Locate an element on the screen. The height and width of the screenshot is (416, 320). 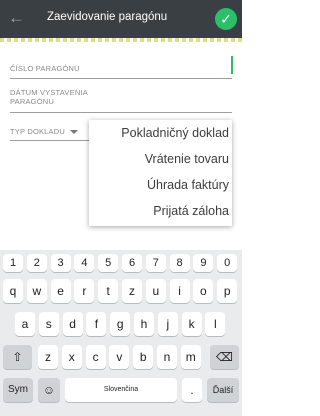
key-m: m is located at coordinates (190, 357).